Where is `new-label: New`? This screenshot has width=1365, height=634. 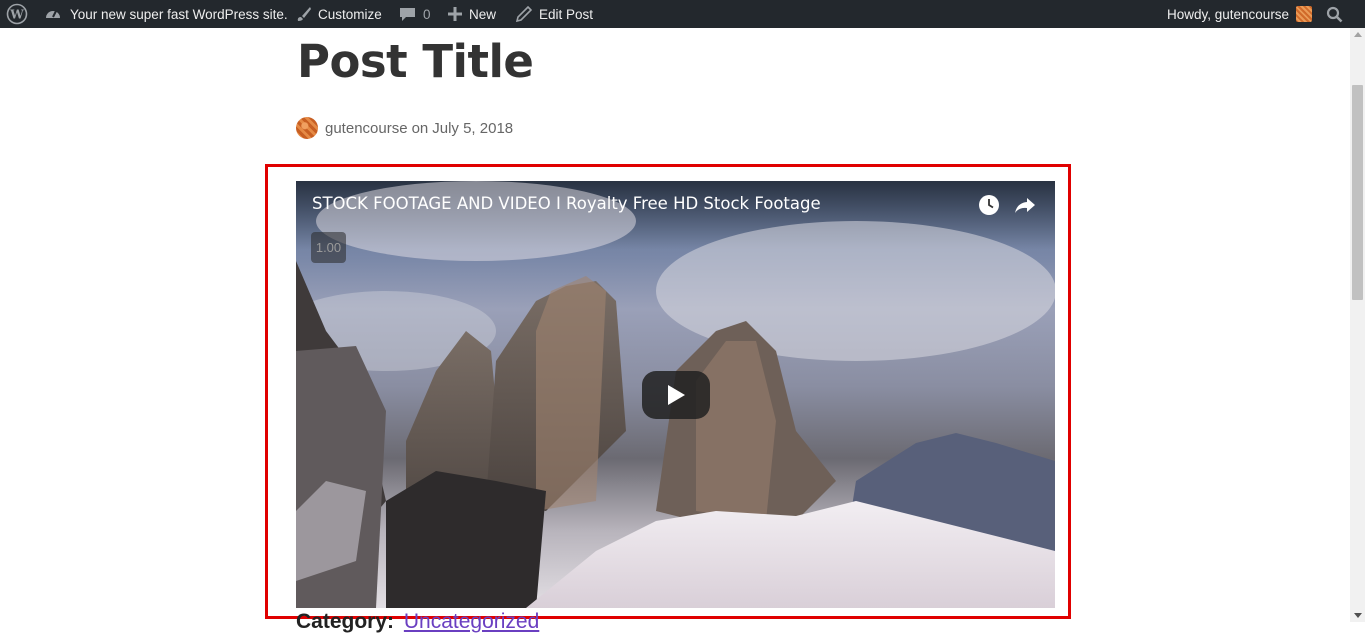
new-label: New is located at coordinates (483, 14).